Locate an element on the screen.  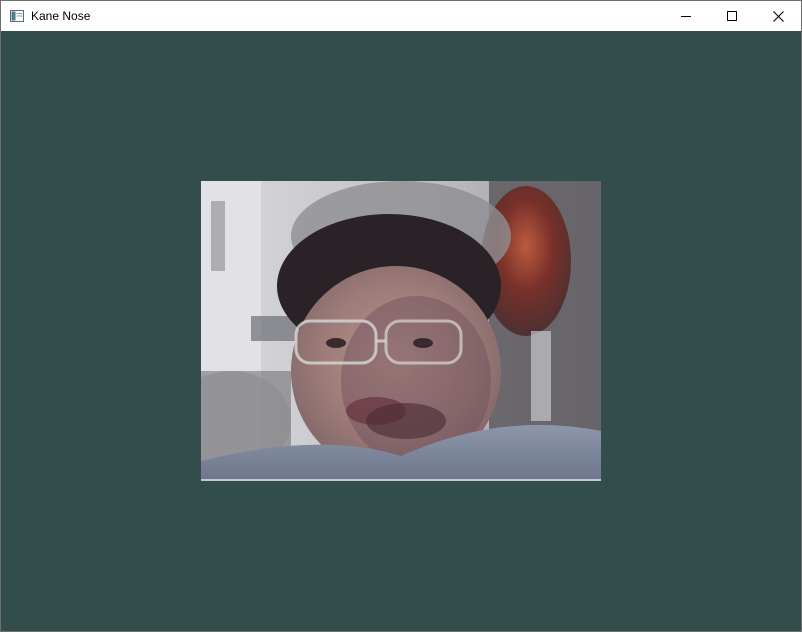
maximize-icon is located at coordinates (732, 16).